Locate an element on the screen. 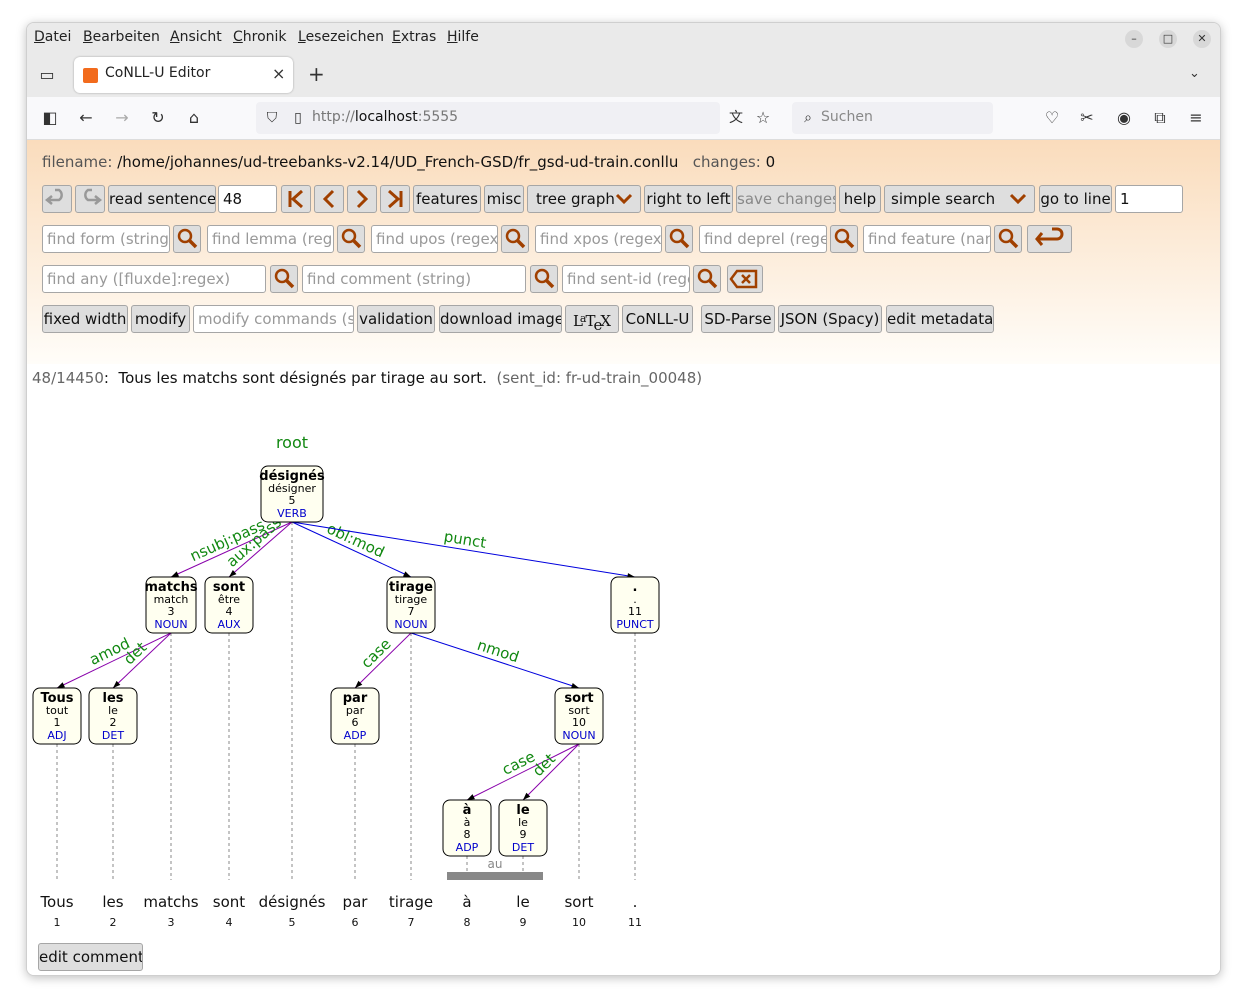  edit-metadata-button: edit metadata is located at coordinates (940, 319).